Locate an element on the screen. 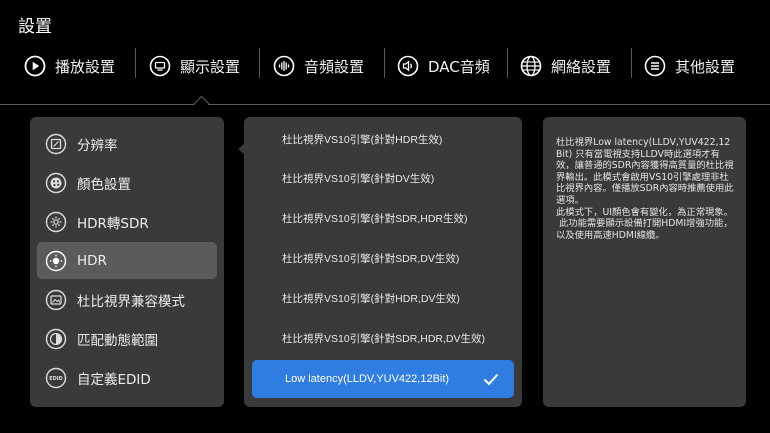 Image resolution: width=770 pixels, height=433 pixels. tab-label: 音頻設置 is located at coordinates (334, 66).